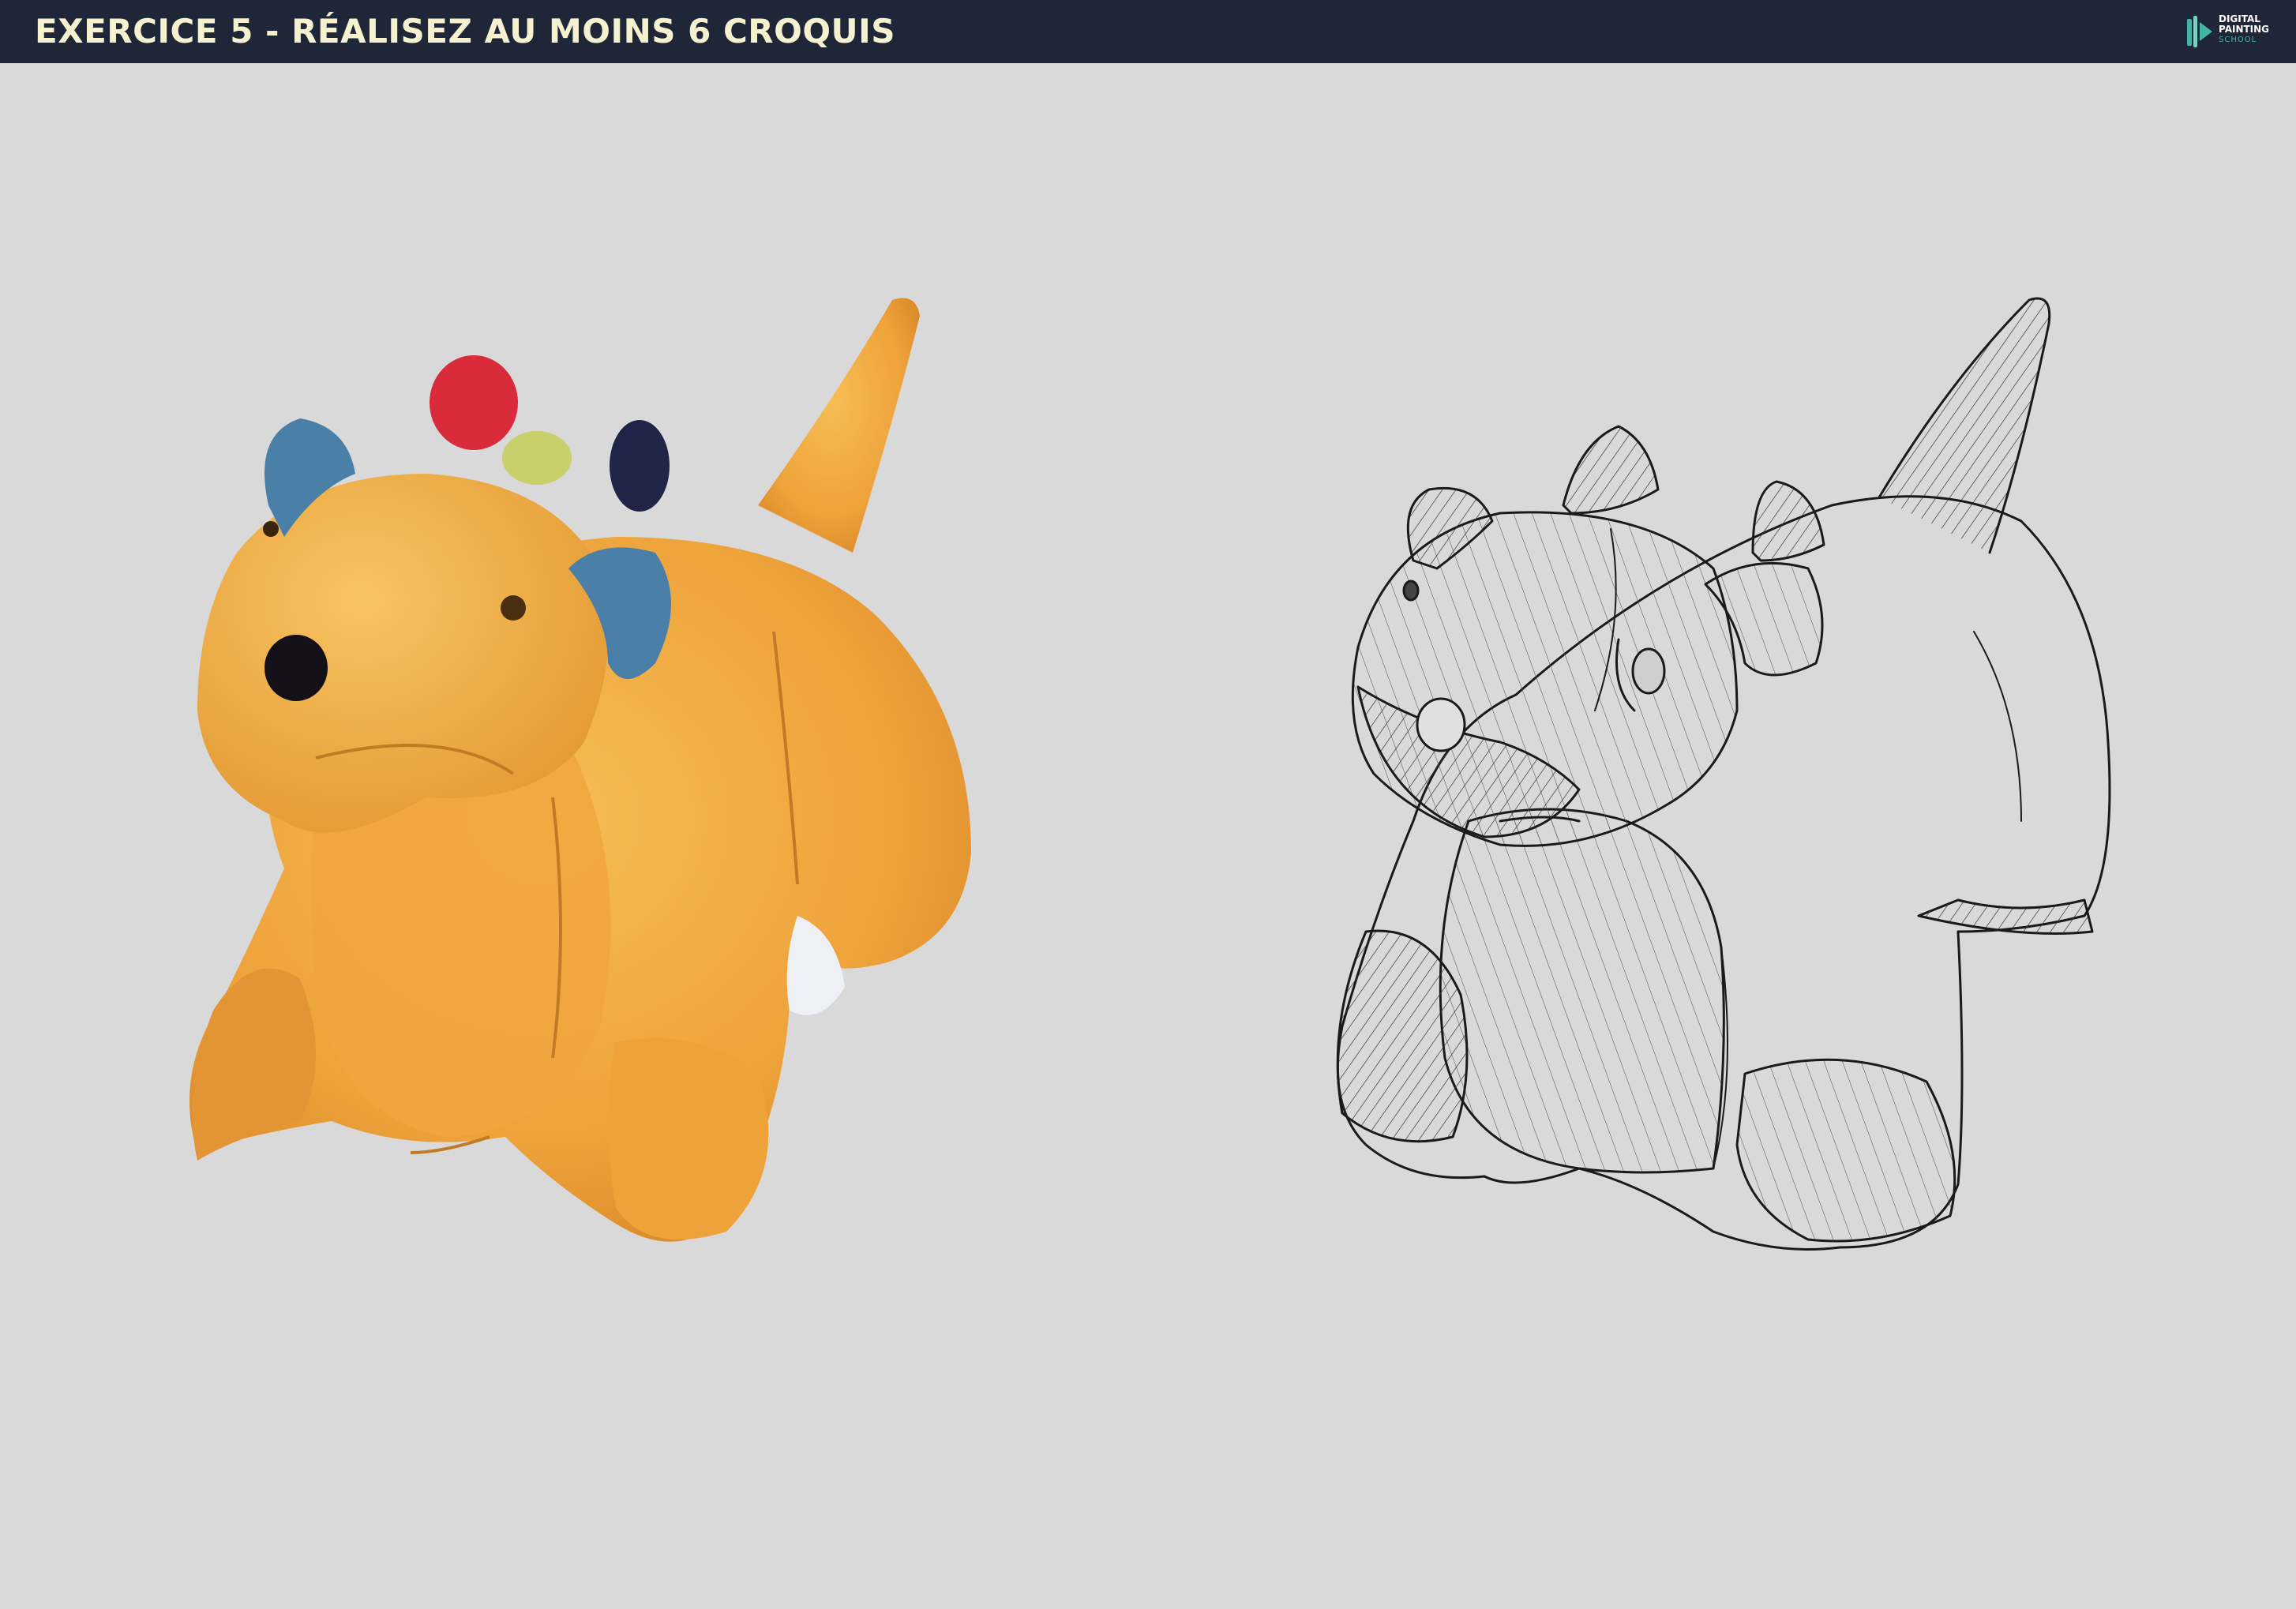  I want to click on logo-icon, so click(2199, 31).